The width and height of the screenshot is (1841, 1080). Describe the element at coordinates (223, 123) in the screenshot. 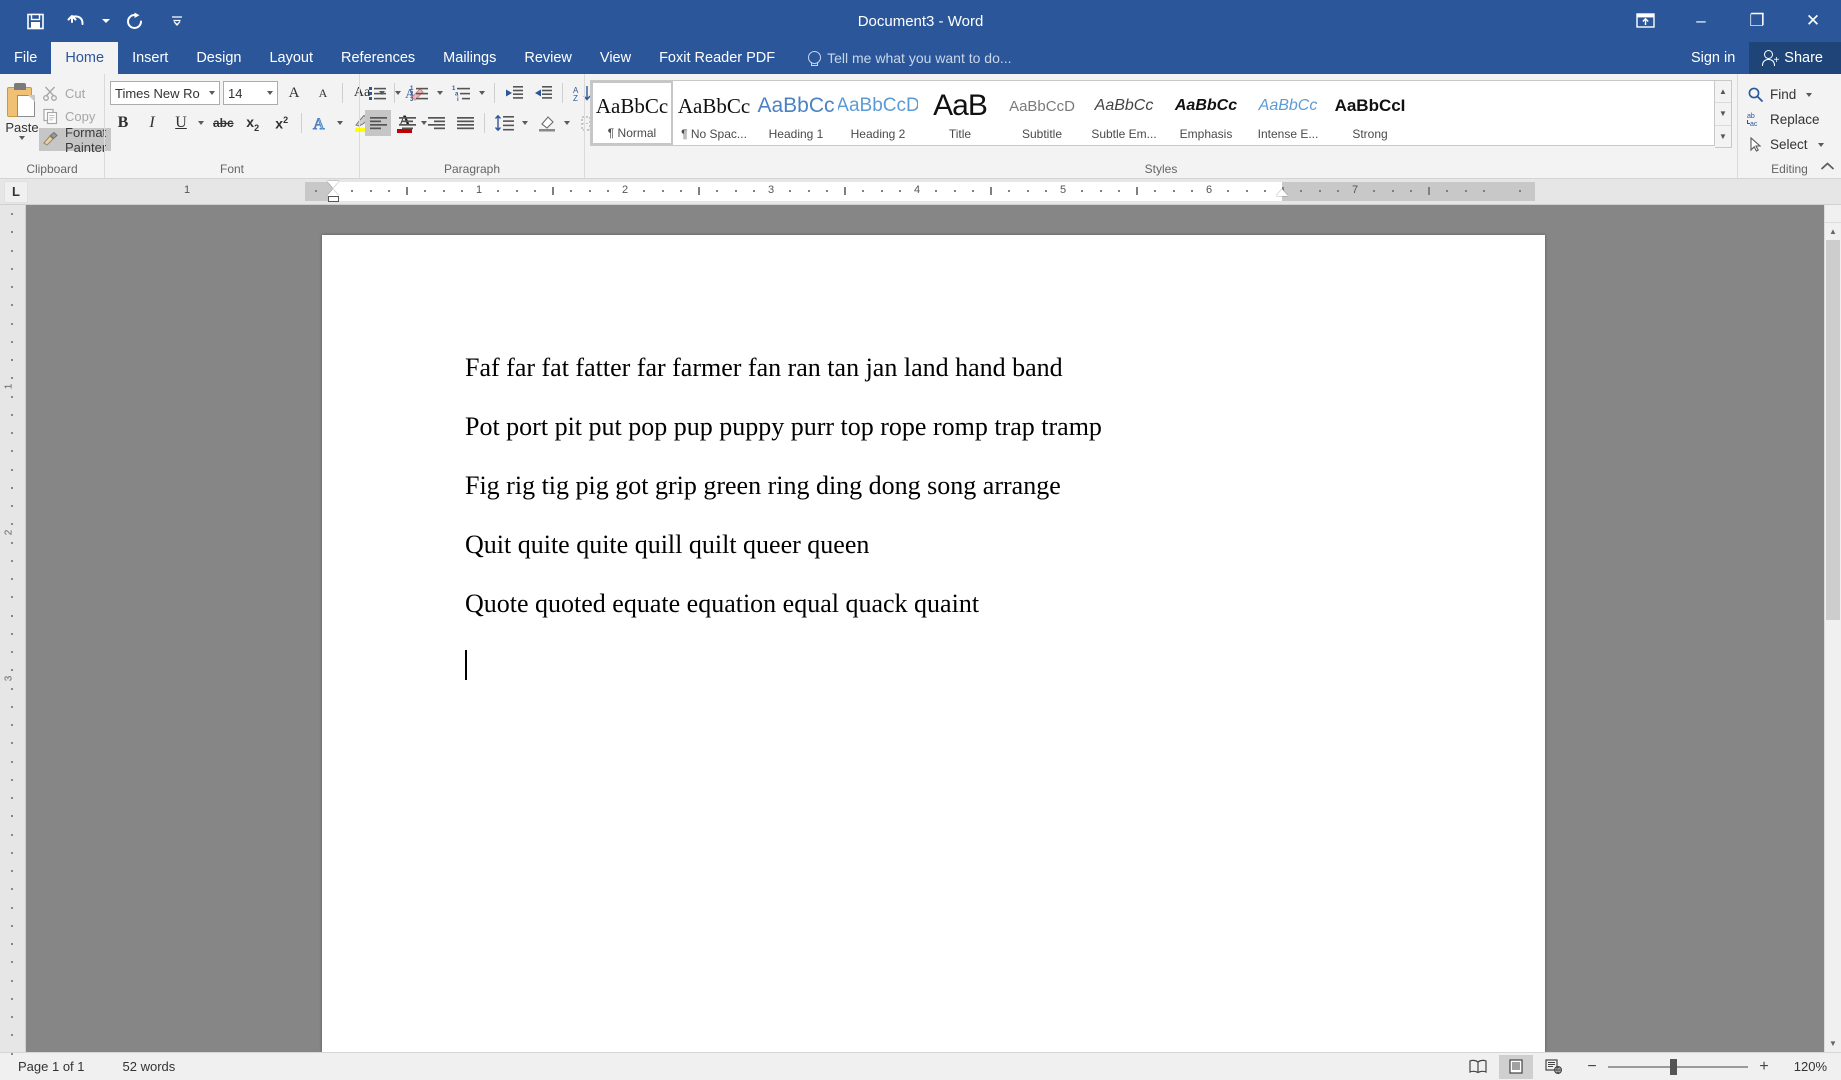

I see `strikethrough-button: abc` at that location.